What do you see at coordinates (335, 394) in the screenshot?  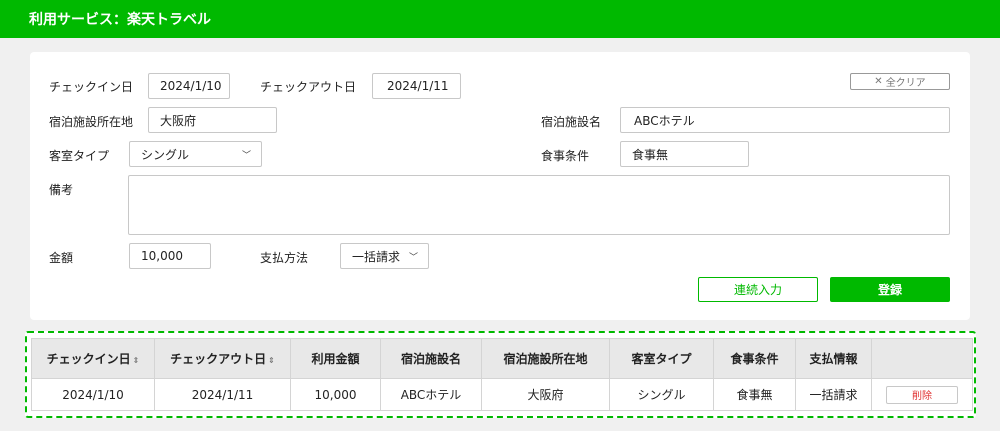 I see `cell-amount: 10,000` at bounding box center [335, 394].